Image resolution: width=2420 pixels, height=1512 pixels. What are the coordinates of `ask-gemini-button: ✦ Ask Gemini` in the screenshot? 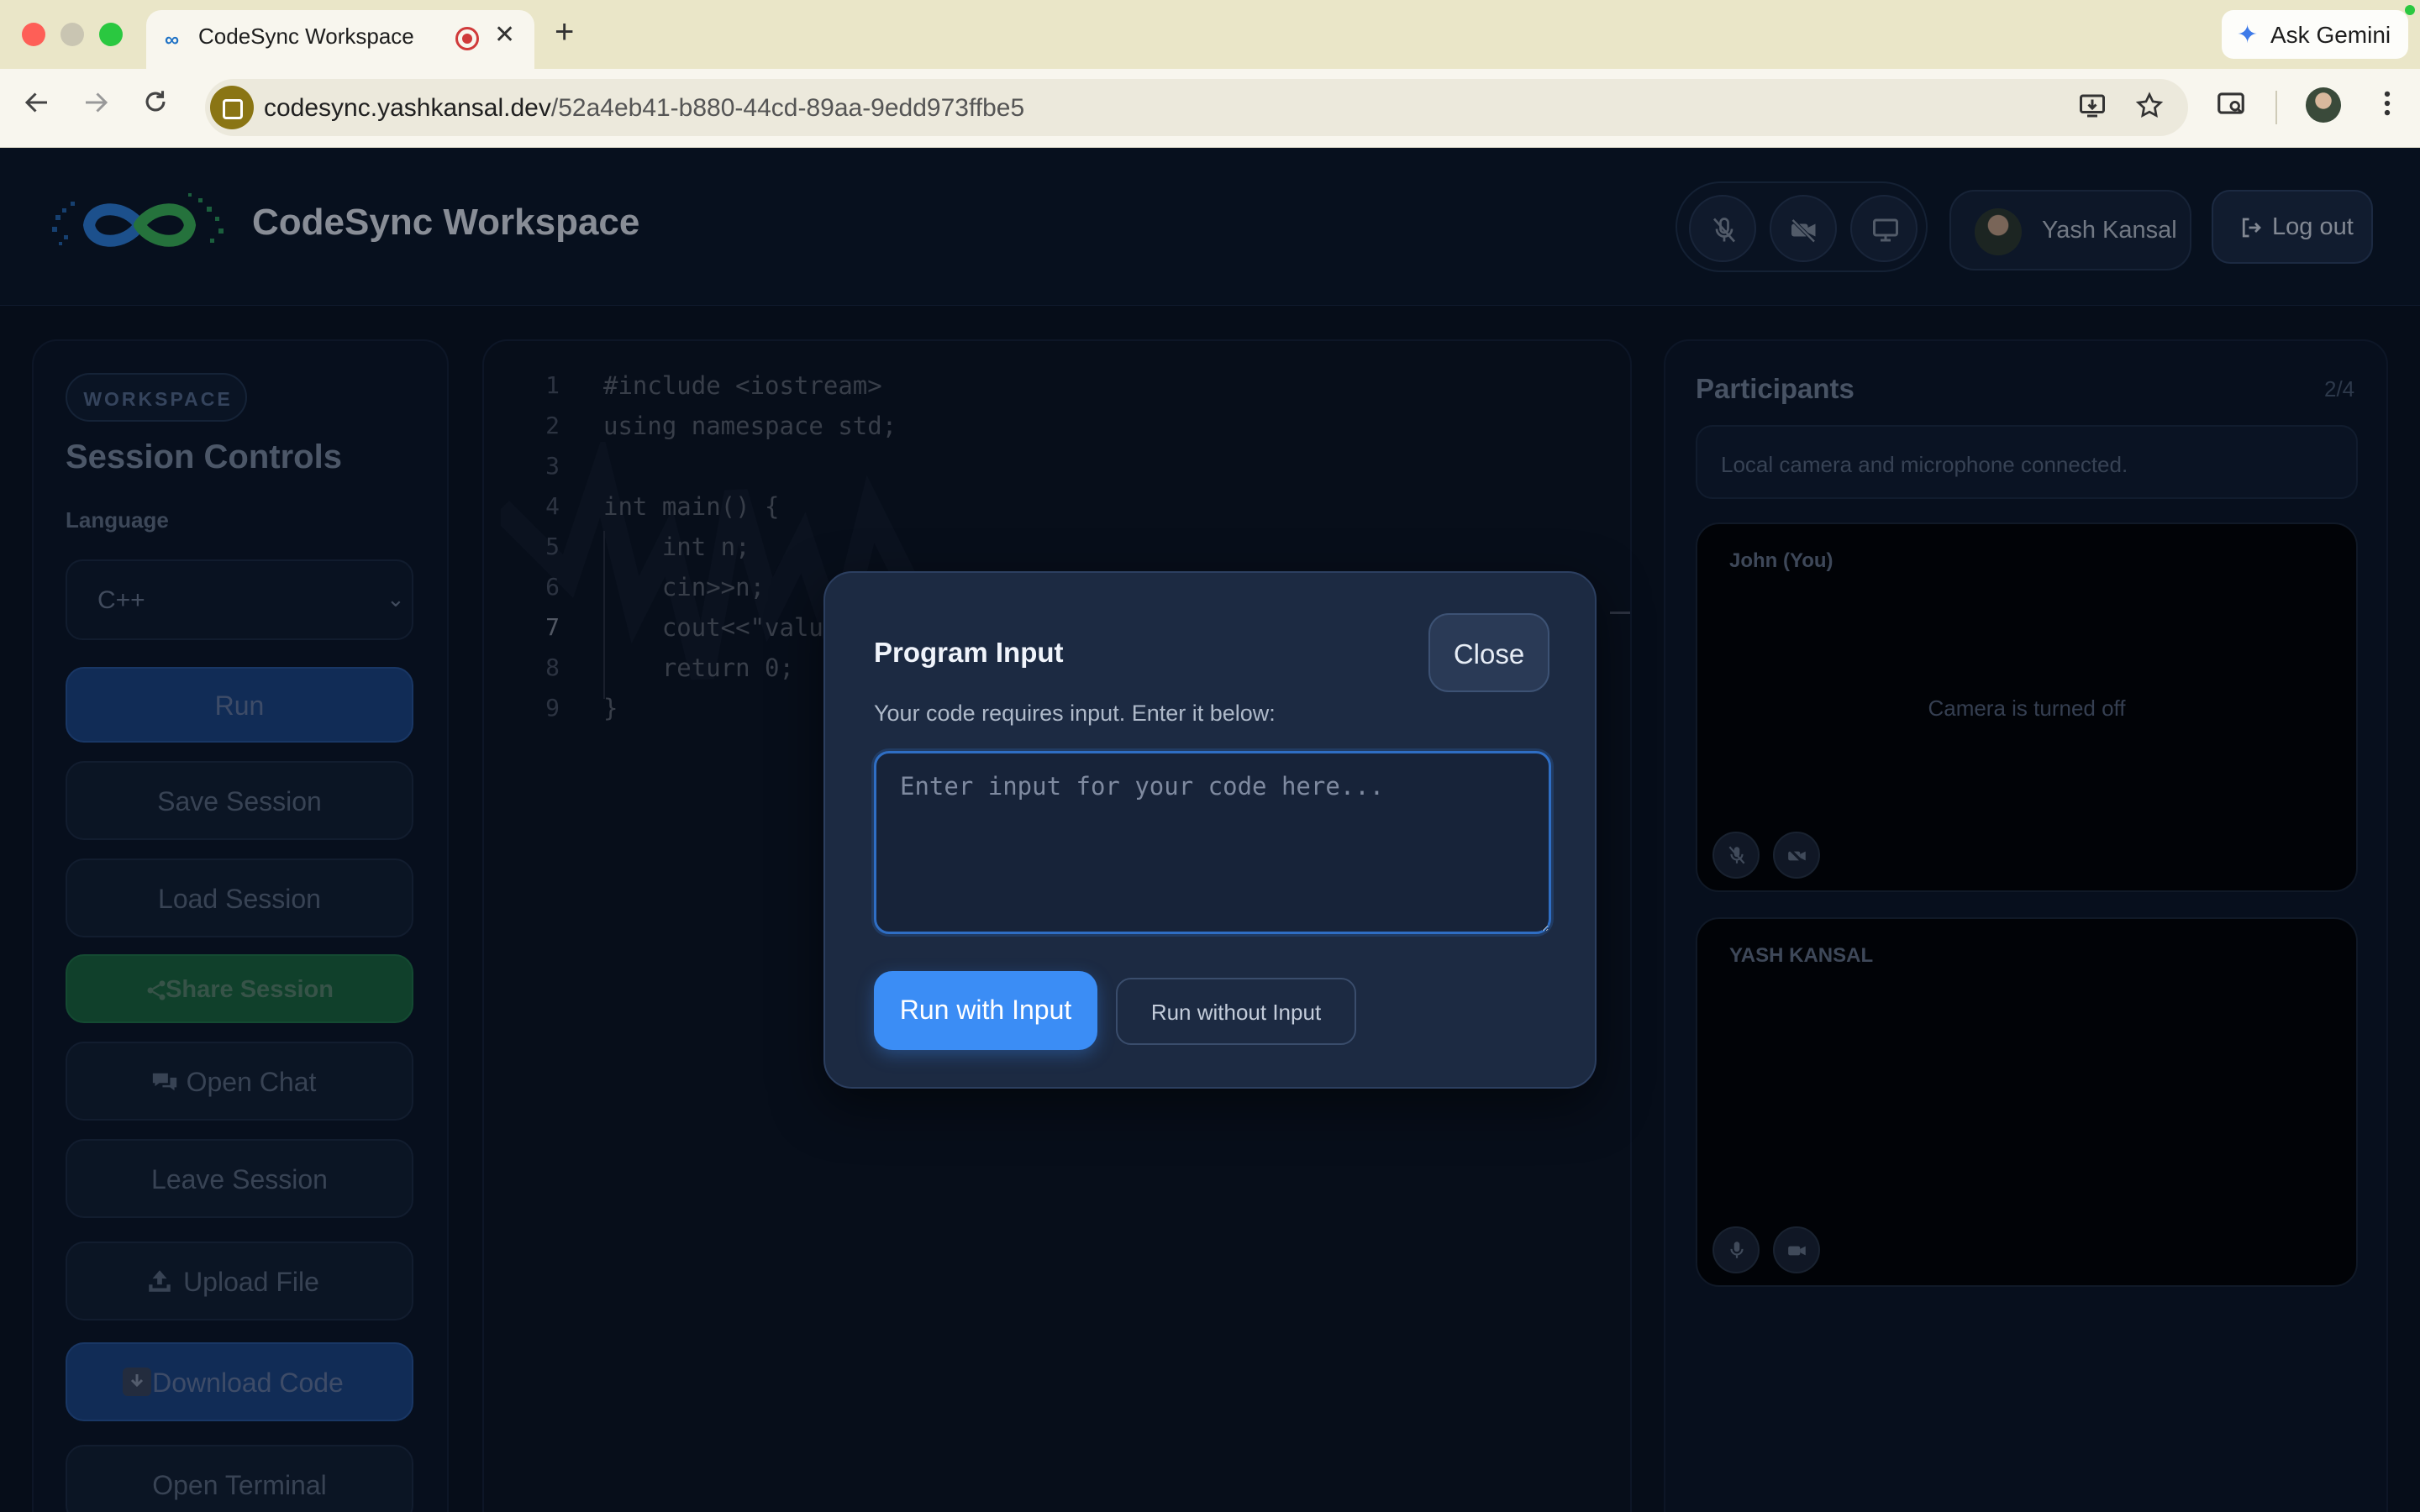 It's located at (2315, 34).